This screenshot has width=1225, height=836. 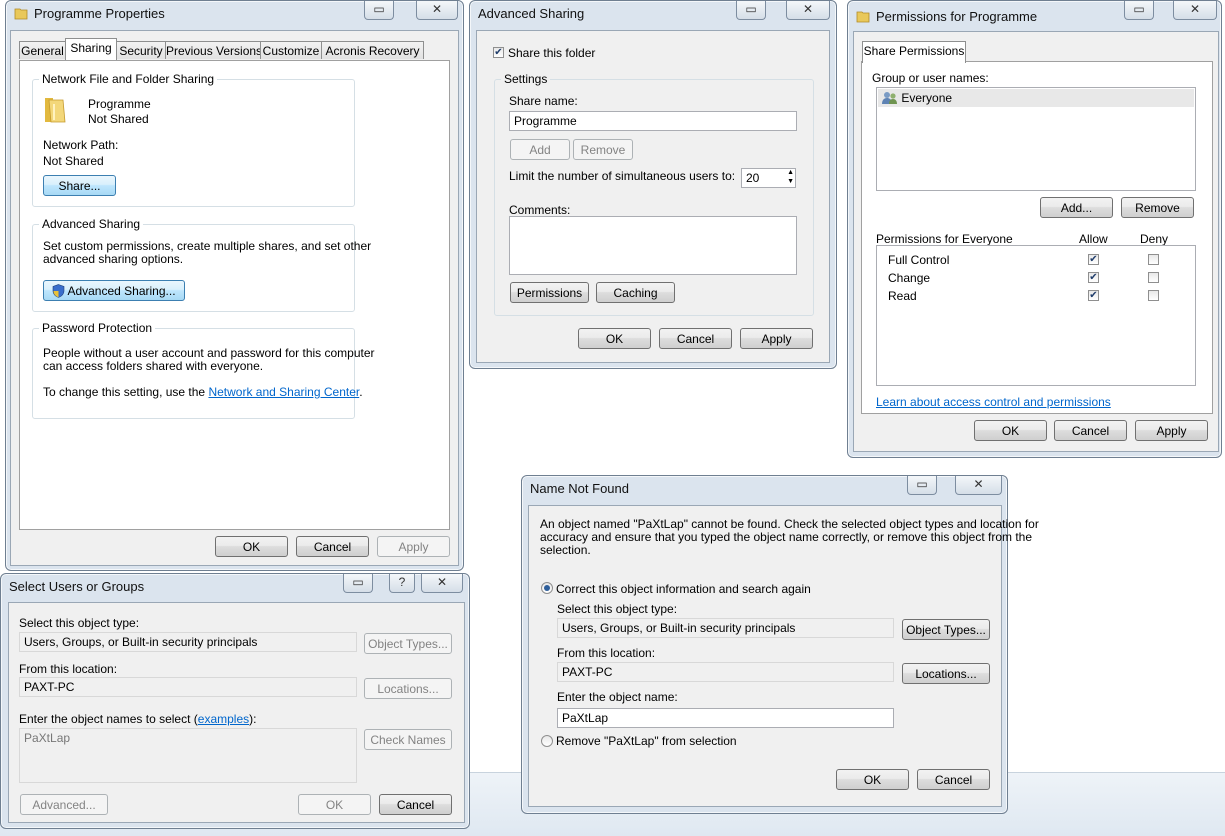 What do you see at coordinates (188, 755) in the screenshot?
I see `object-names-textarea: PaXtLap` at bounding box center [188, 755].